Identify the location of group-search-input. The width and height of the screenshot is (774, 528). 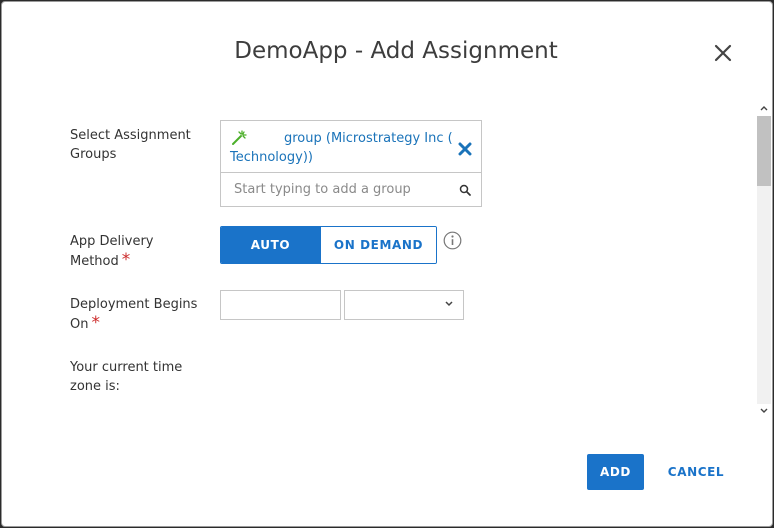
(335, 189).